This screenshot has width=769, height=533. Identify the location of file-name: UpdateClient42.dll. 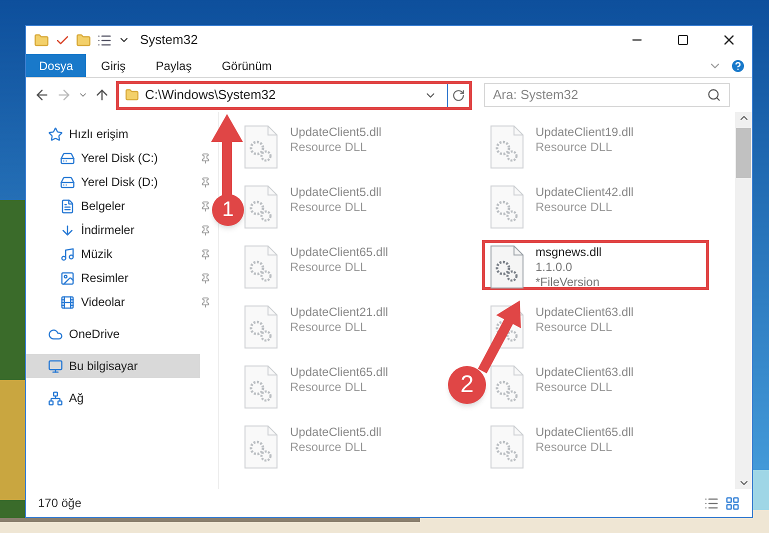
(585, 192).